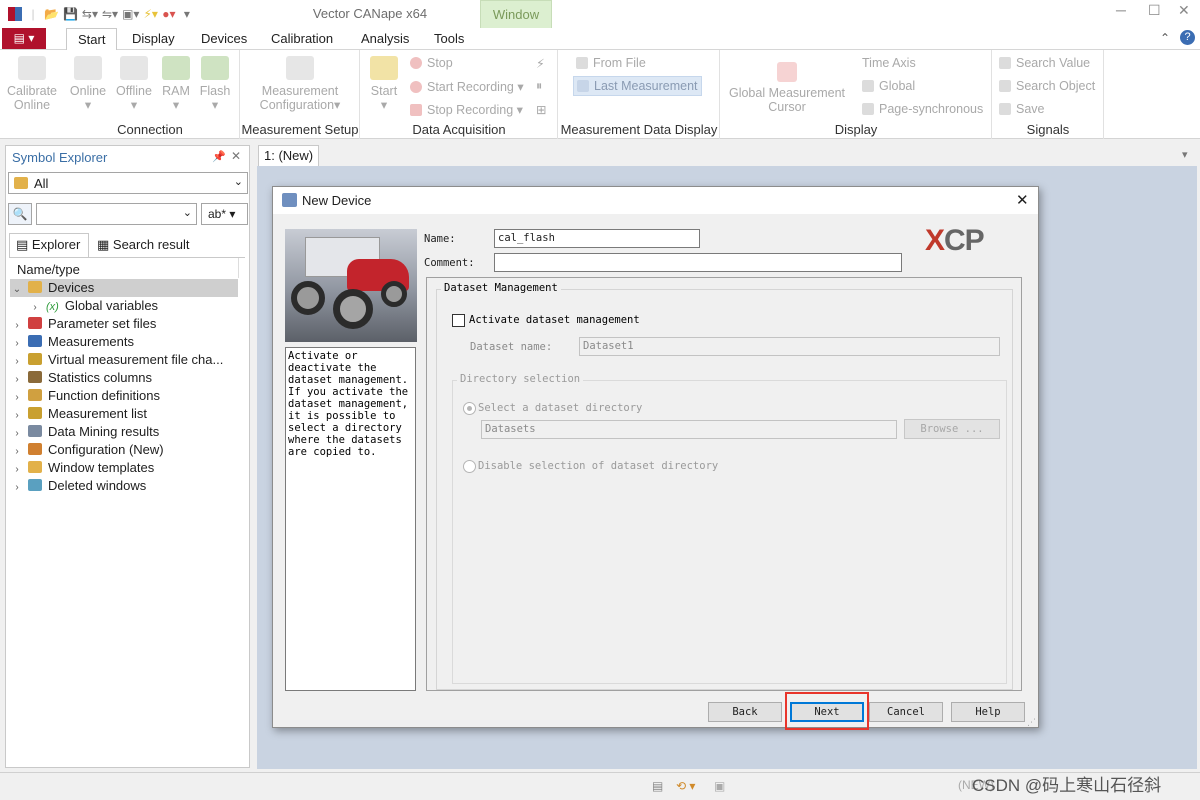 The width and height of the screenshot is (1200, 800). Describe the element at coordinates (97, 413) in the screenshot. I see `tree-item-label: Measurement list` at that location.